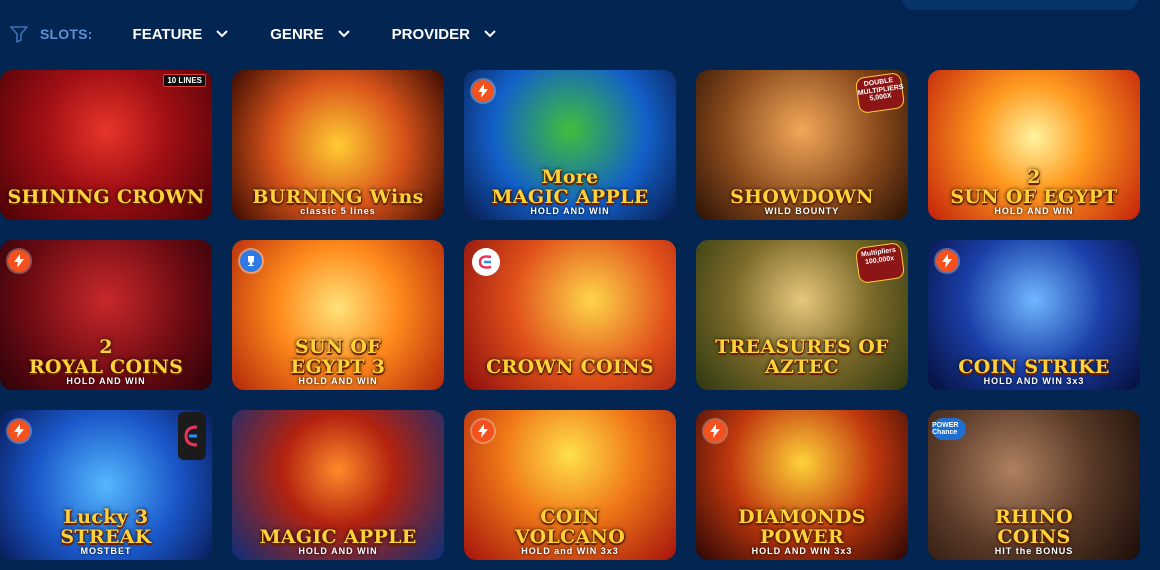  What do you see at coordinates (949, 429) in the screenshot?
I see `power-chance-badge: POWER Chance` at bounding box center [949, 429].